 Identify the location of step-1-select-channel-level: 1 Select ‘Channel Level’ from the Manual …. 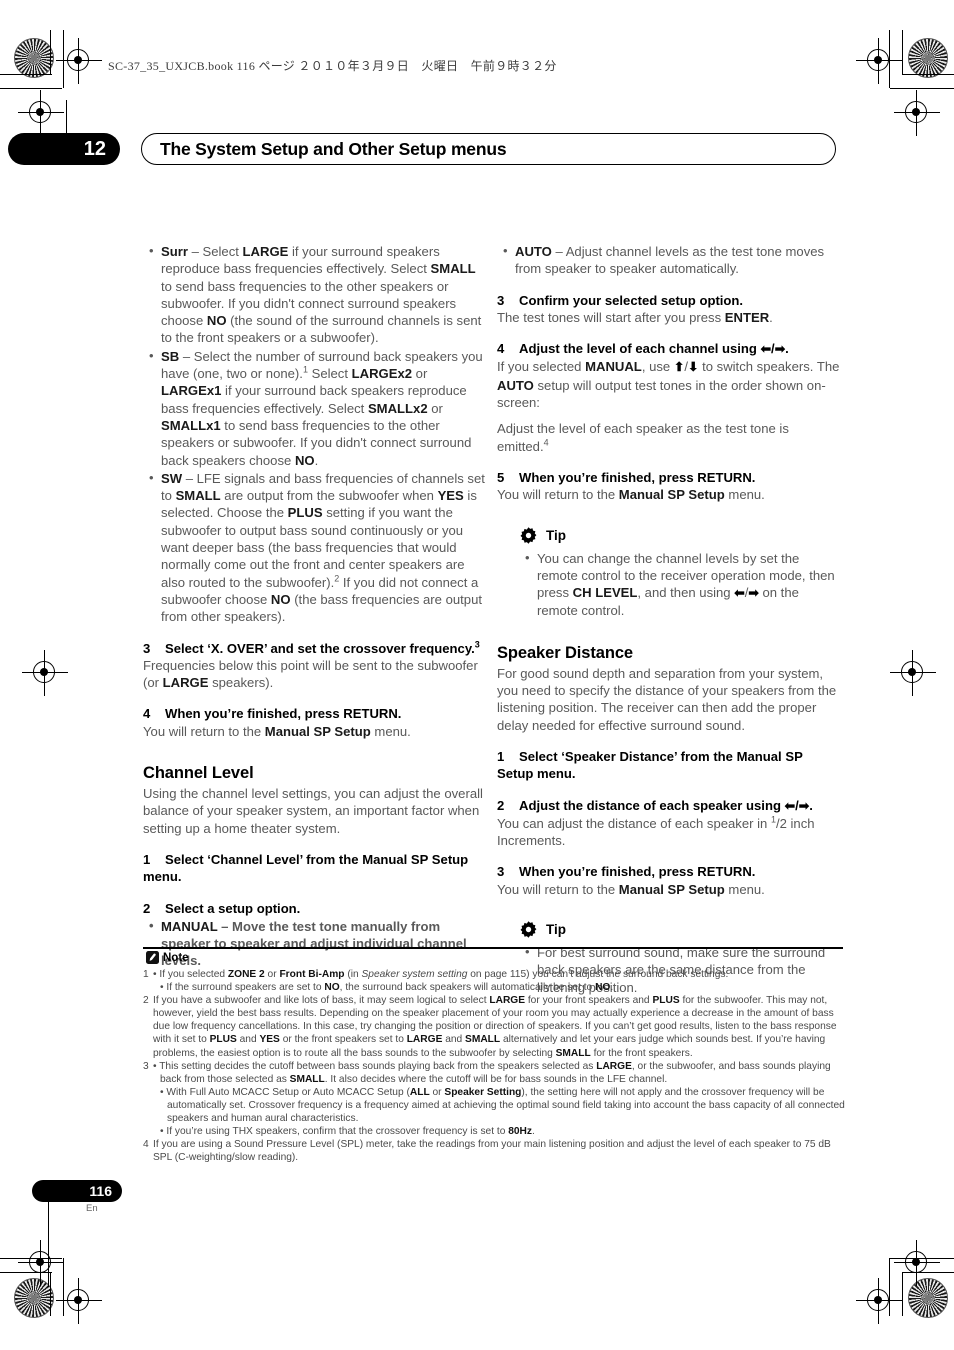
(315, 868).